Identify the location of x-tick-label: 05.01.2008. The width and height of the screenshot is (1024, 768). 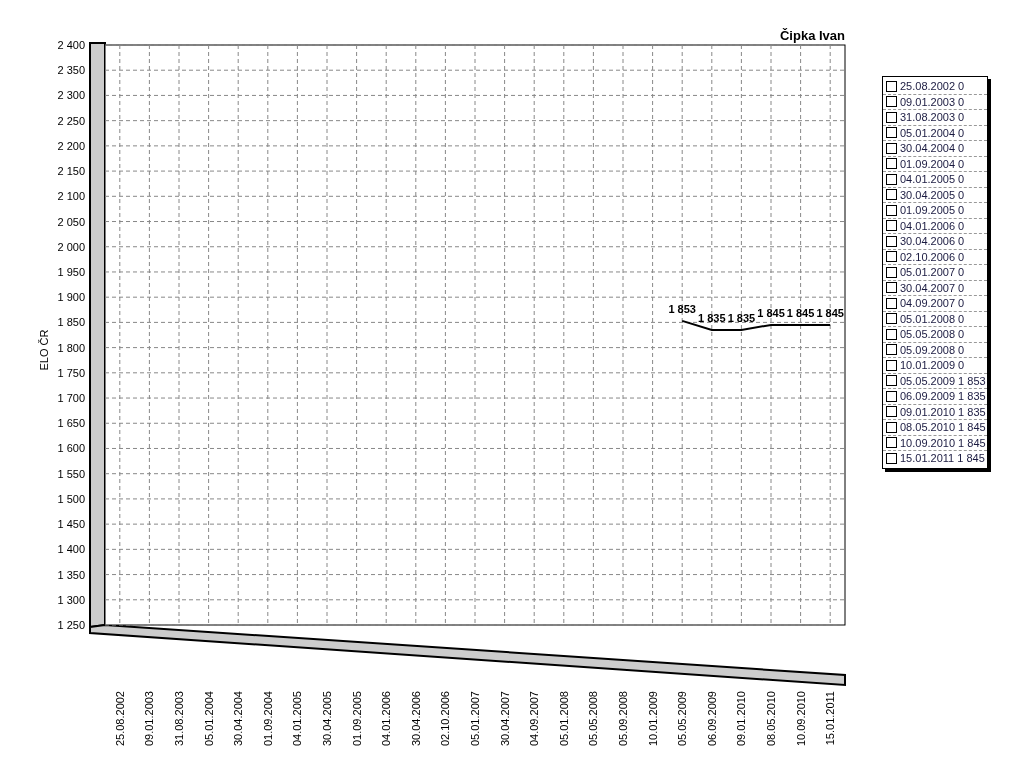
(563, 719).